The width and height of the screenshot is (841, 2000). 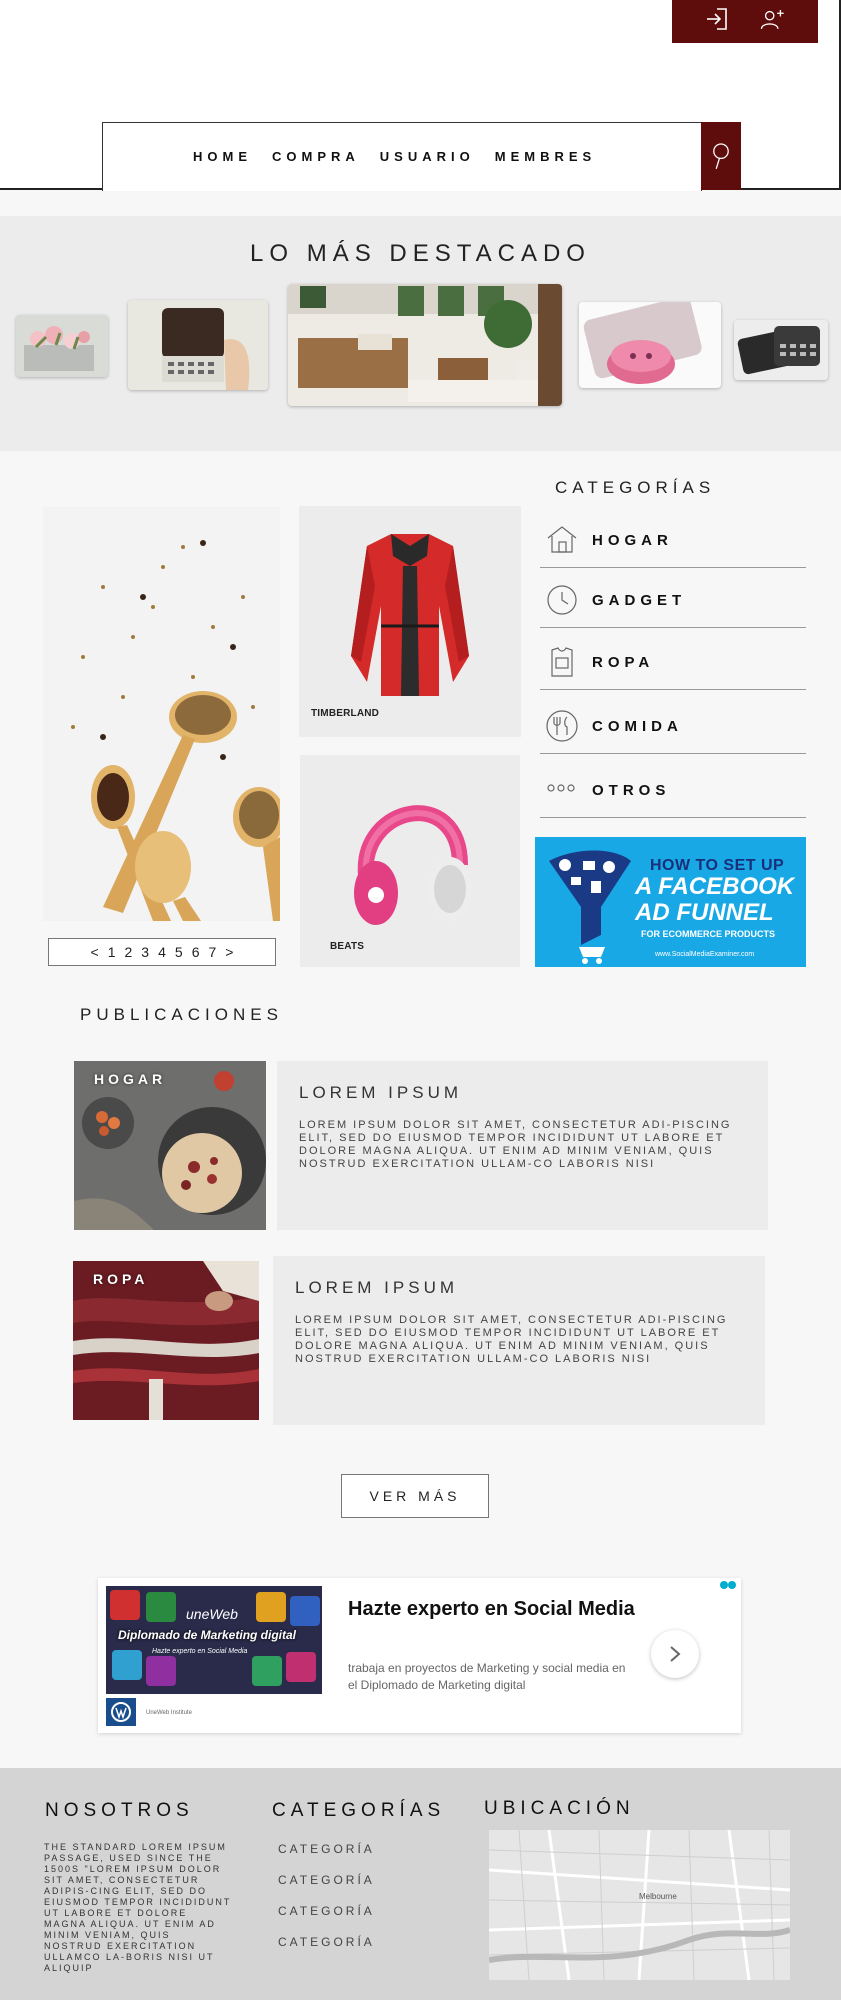 What do you see at coordinates (169, 1713) in the screenshot?
I see `institute-name: UneWeb Institute` at bounding box center [169, 1713].